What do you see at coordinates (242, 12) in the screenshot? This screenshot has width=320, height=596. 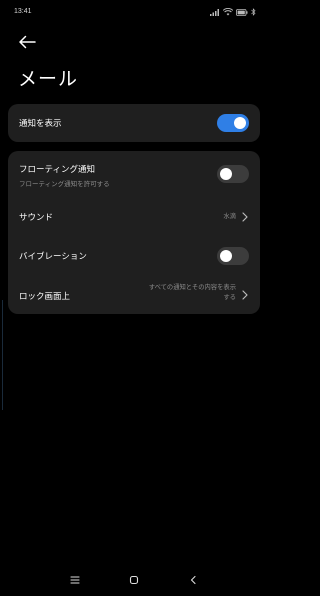 I see `battery-icon` at bounding box center [242, 12].